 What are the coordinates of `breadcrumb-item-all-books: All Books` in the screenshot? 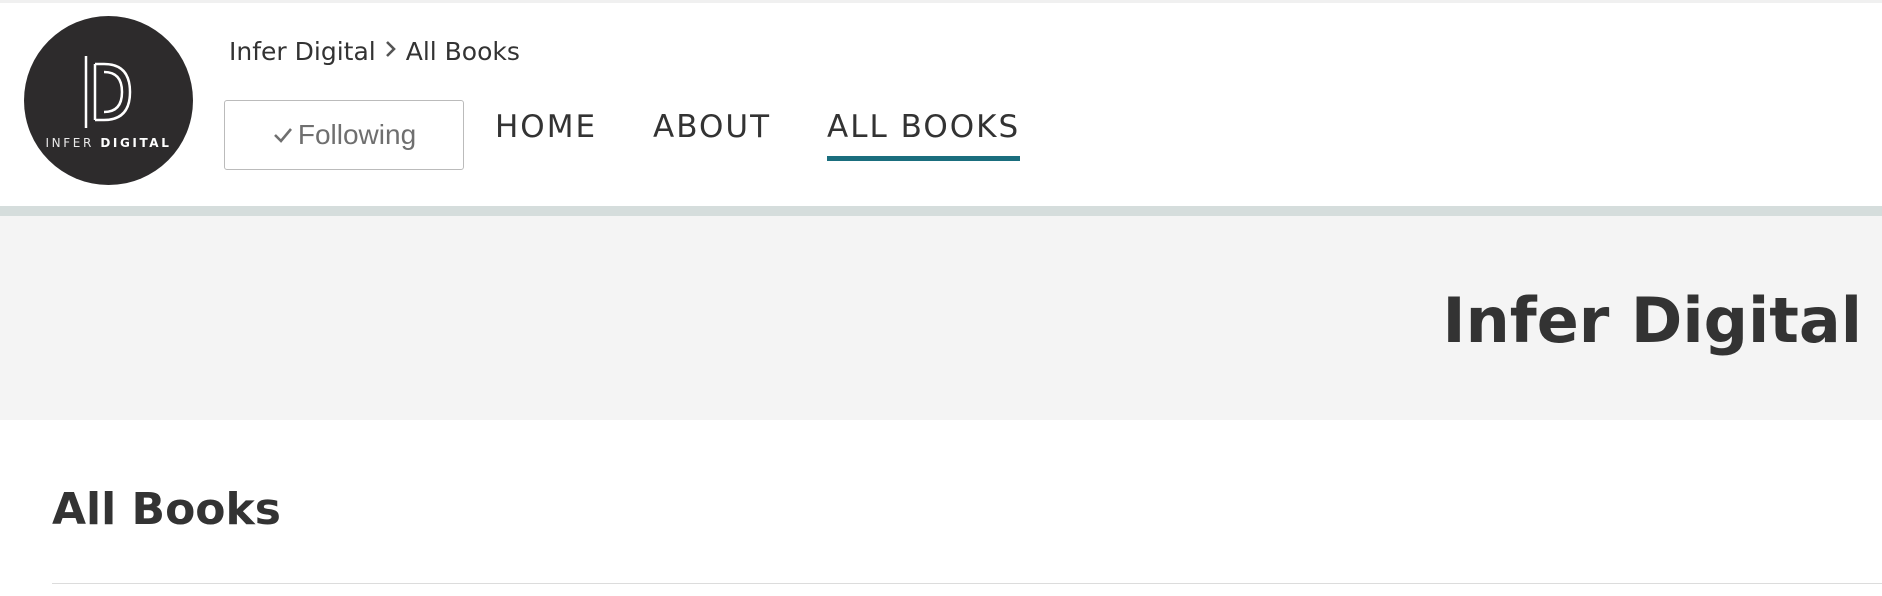 It's located at (463, 51).